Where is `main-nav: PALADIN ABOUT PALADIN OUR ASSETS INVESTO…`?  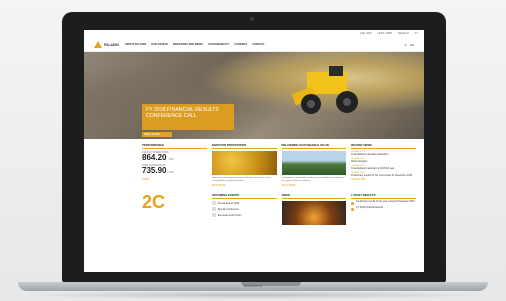 main-nav: PALADIN ABOUT PALADIN OUR ASSETS INVESTO… is located at coordinates (254, 45).